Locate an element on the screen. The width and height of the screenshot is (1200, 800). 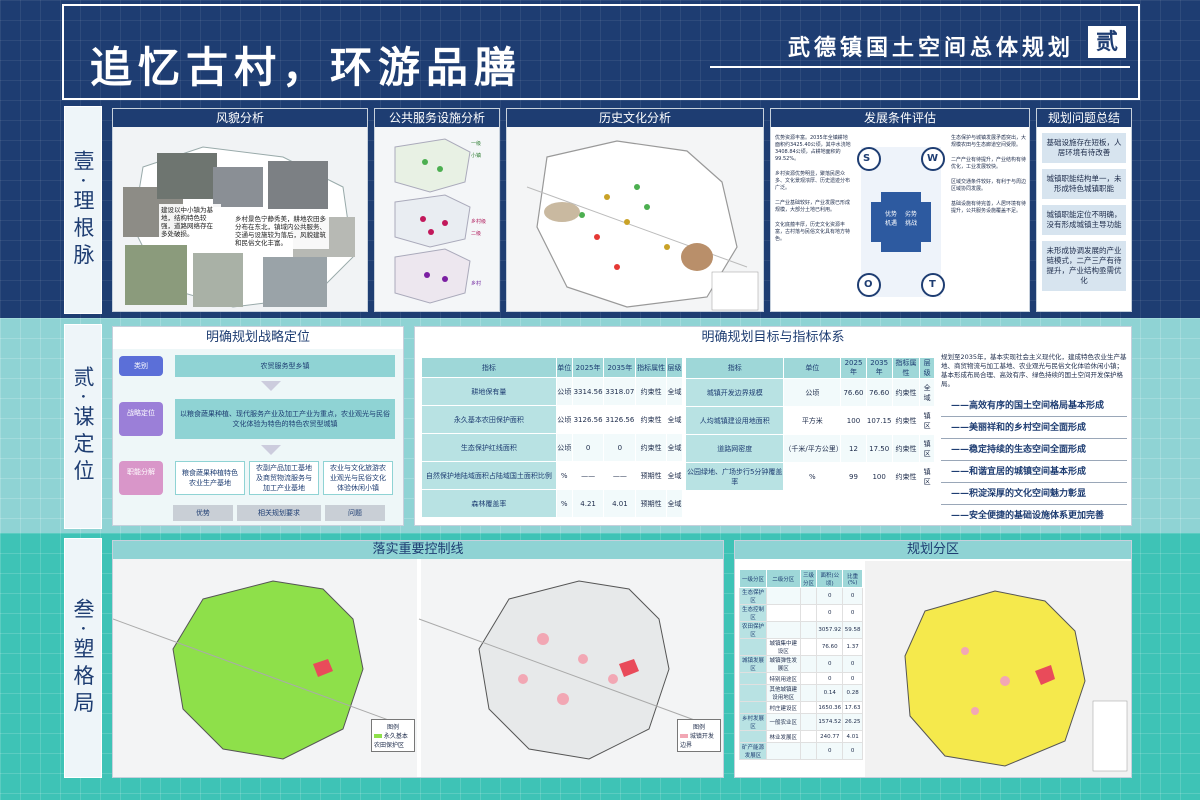
table-row: 耕地保有量 公顷 3314.56 3318.07 约束性 全域 is located at coordinates (552, 391).